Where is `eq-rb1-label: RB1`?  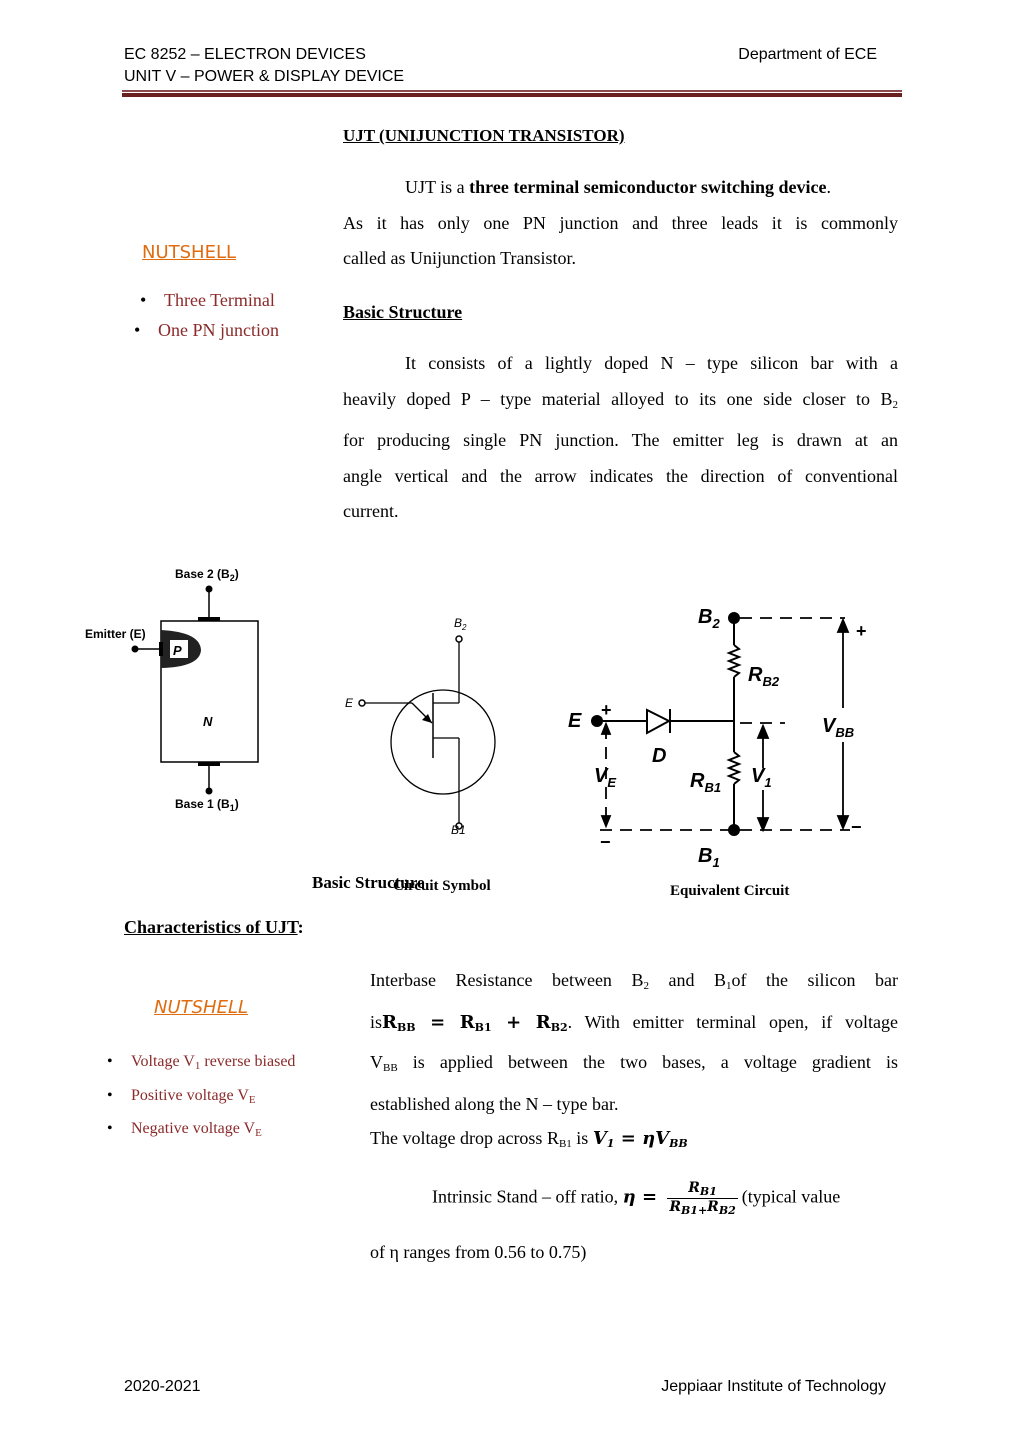 eq-rb1-label: RB1 is located at coordinates (705, 782).